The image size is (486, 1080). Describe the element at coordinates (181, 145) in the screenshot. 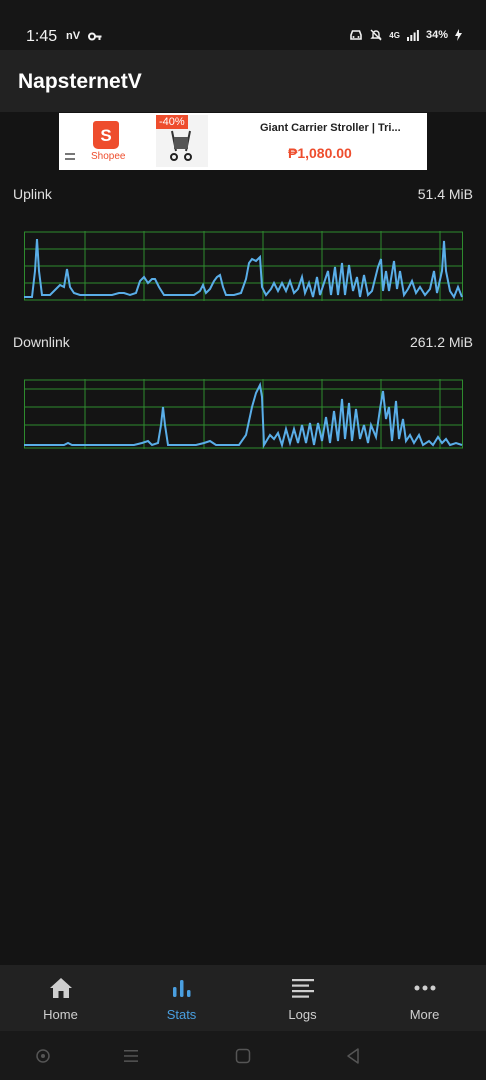

I see `stroller-image` at that location.